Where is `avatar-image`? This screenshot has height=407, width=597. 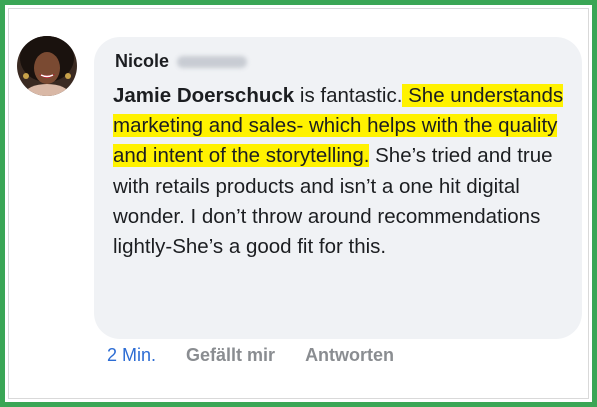
avatar-image is located at coordinates (47, 66).